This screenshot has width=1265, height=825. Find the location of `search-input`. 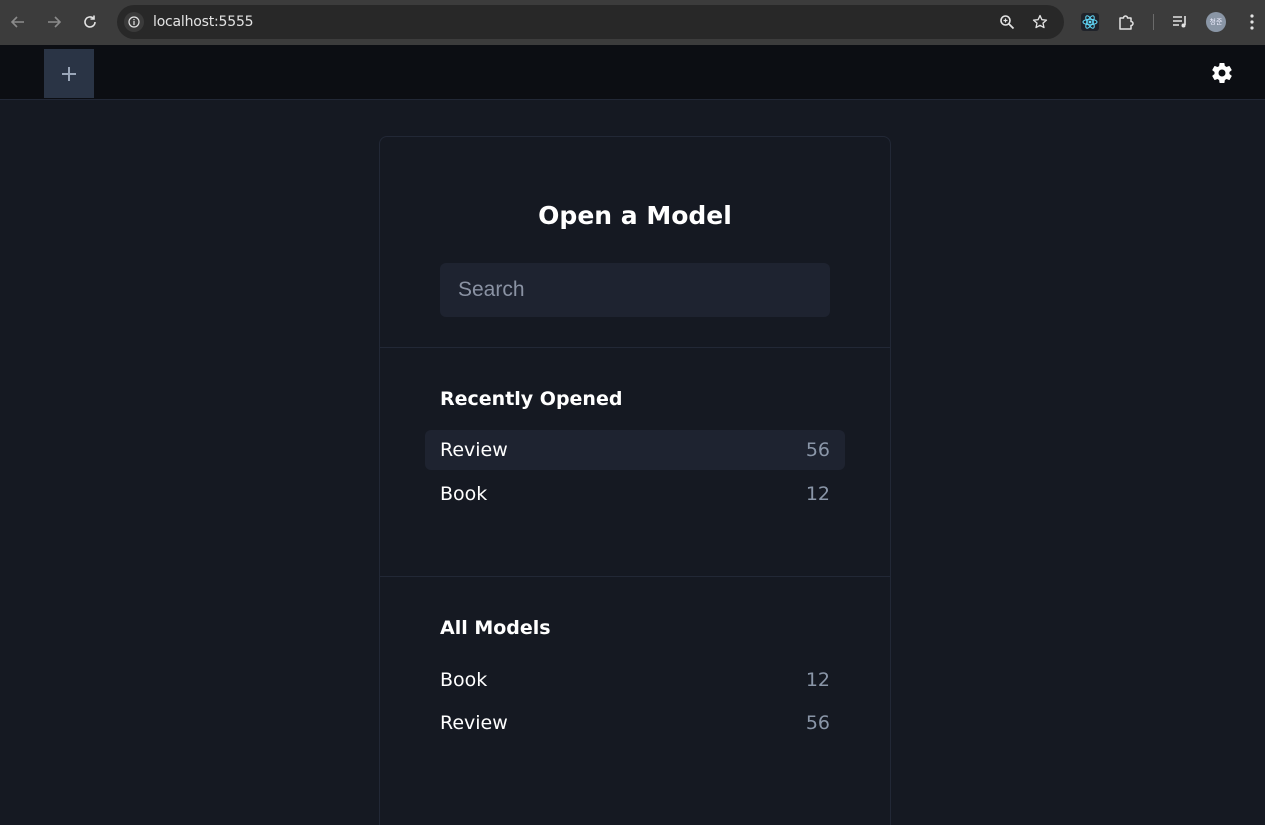

search-input is located at coordinates (635, 290).